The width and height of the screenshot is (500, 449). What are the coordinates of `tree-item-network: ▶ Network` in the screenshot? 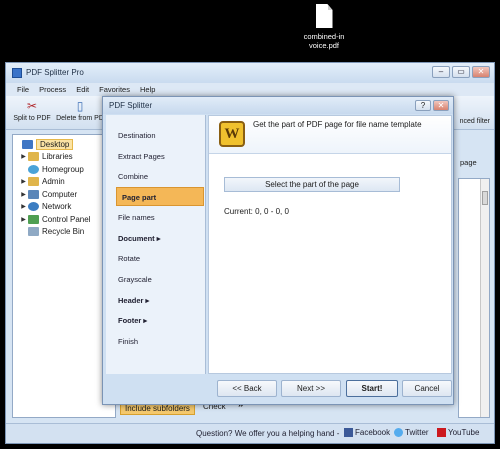 It's located at (64, 207).